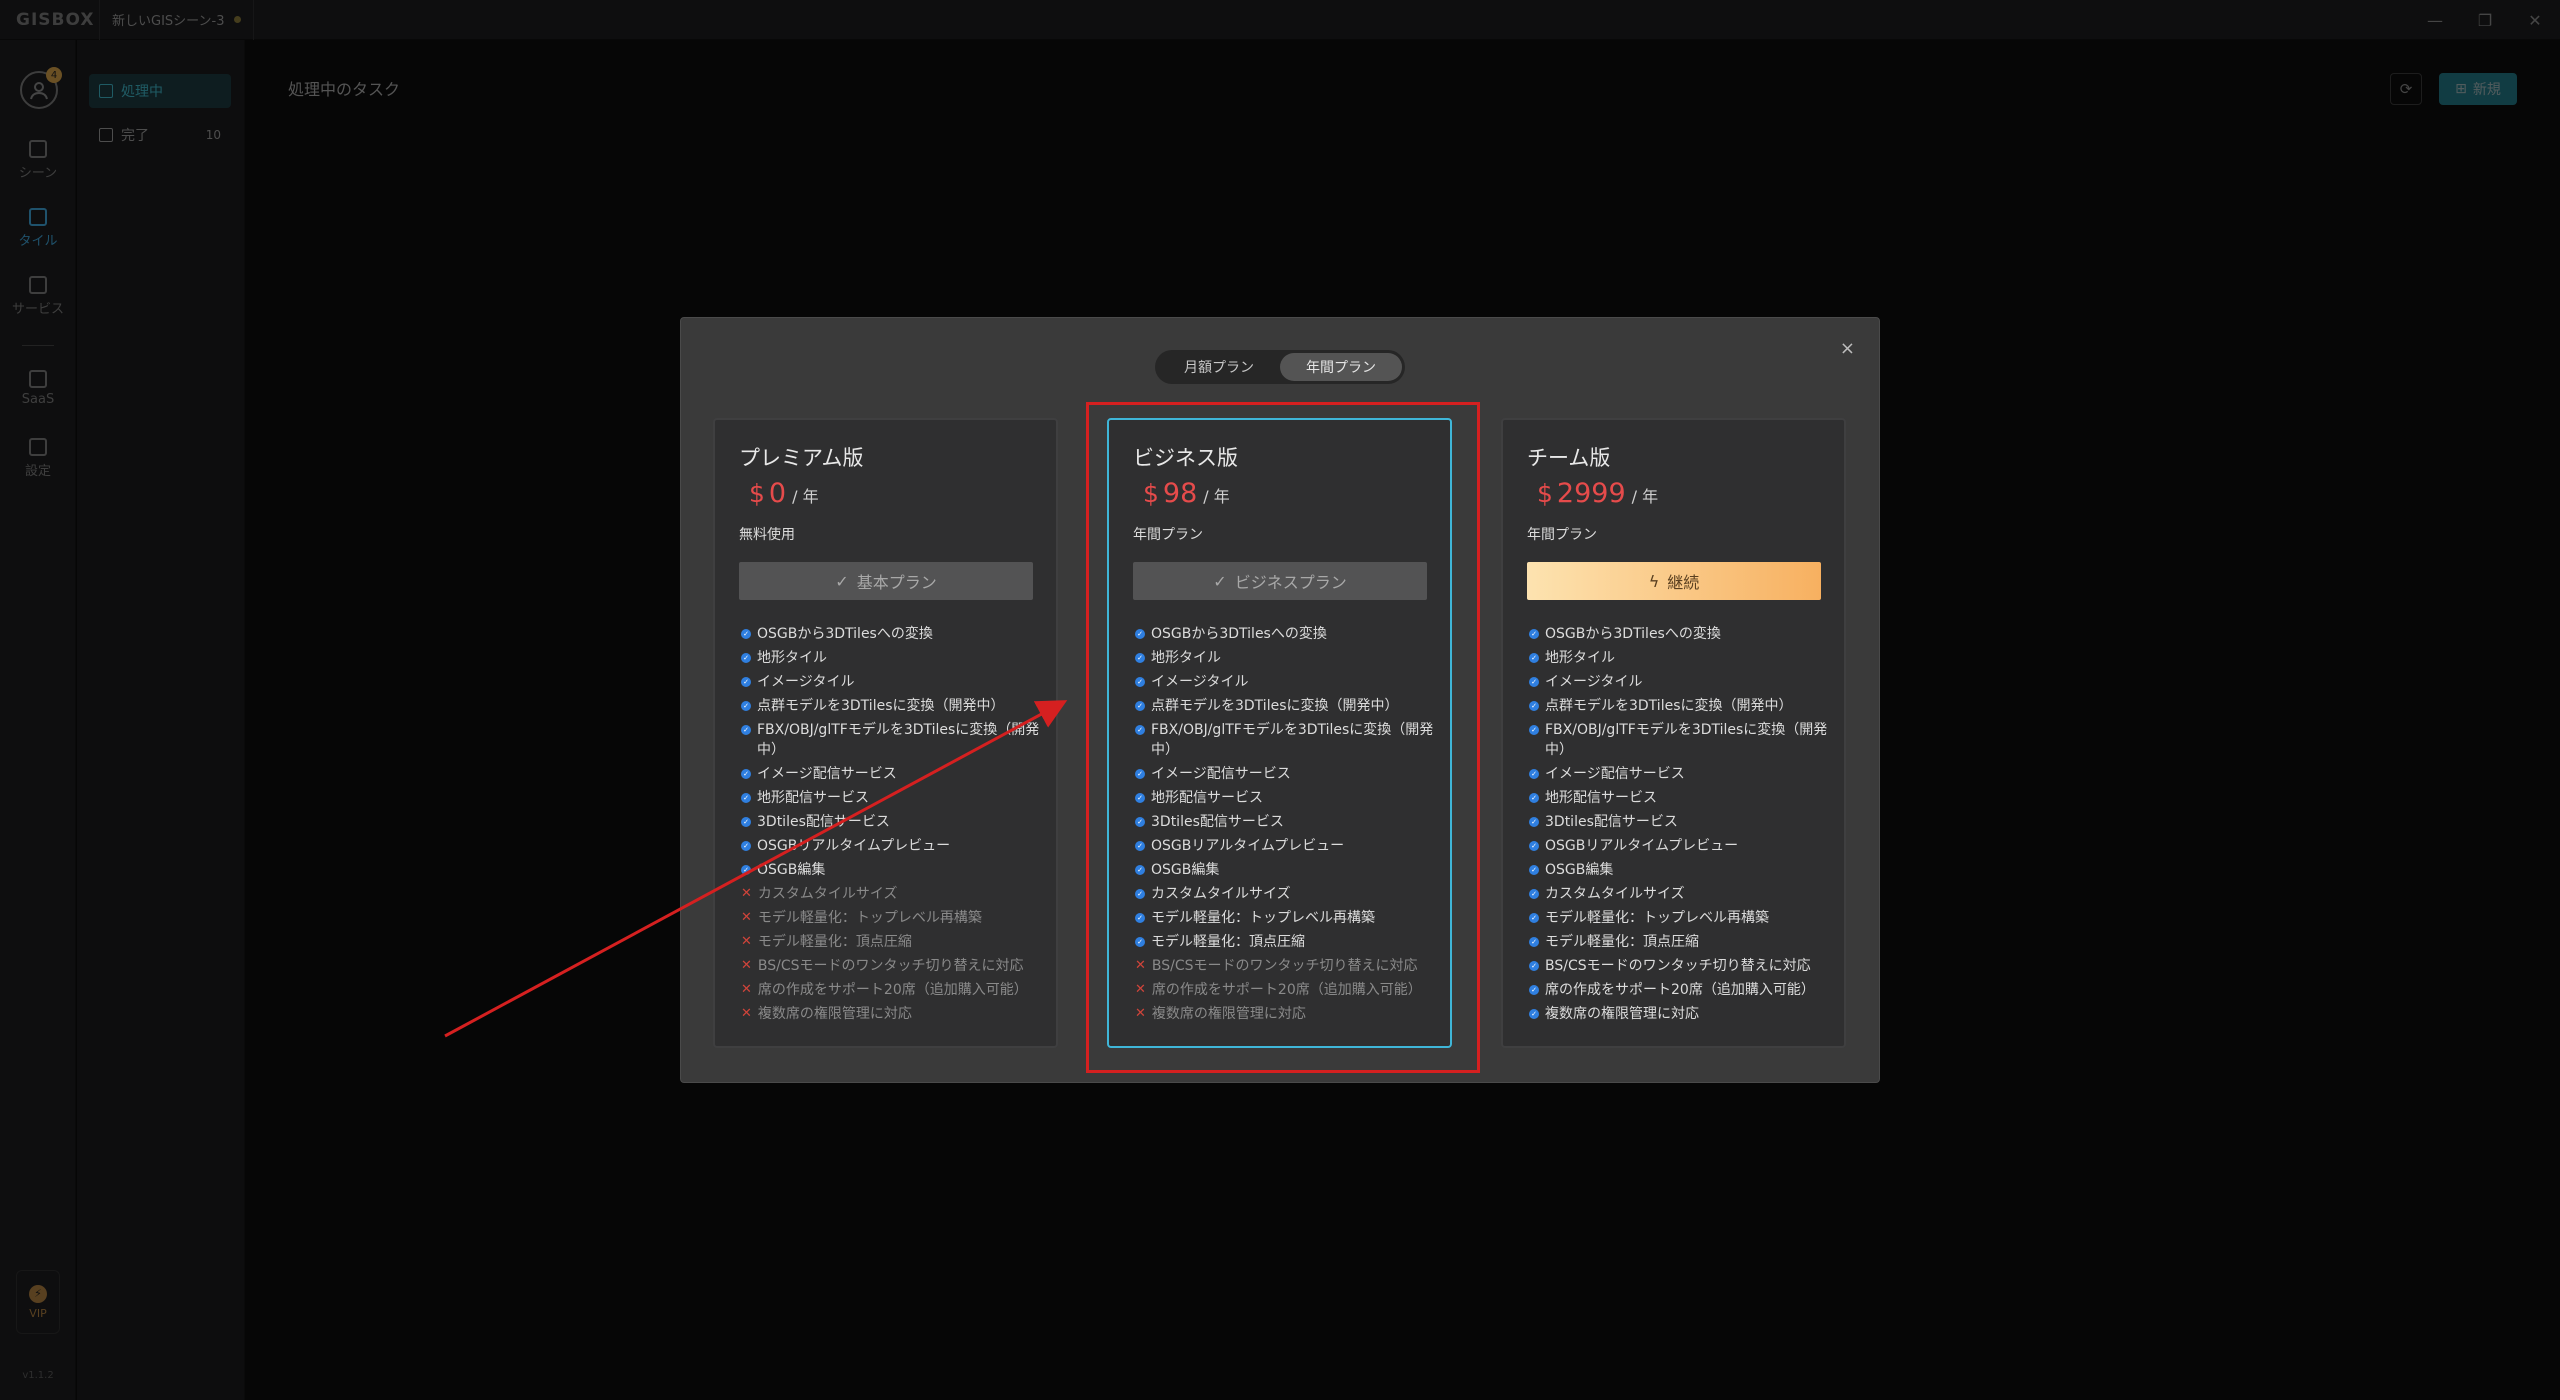 The image size is (2560, 1400). Describe the element at coordinates (842, 581) in the screenshot. I see `check-icon: ✓` at that location.